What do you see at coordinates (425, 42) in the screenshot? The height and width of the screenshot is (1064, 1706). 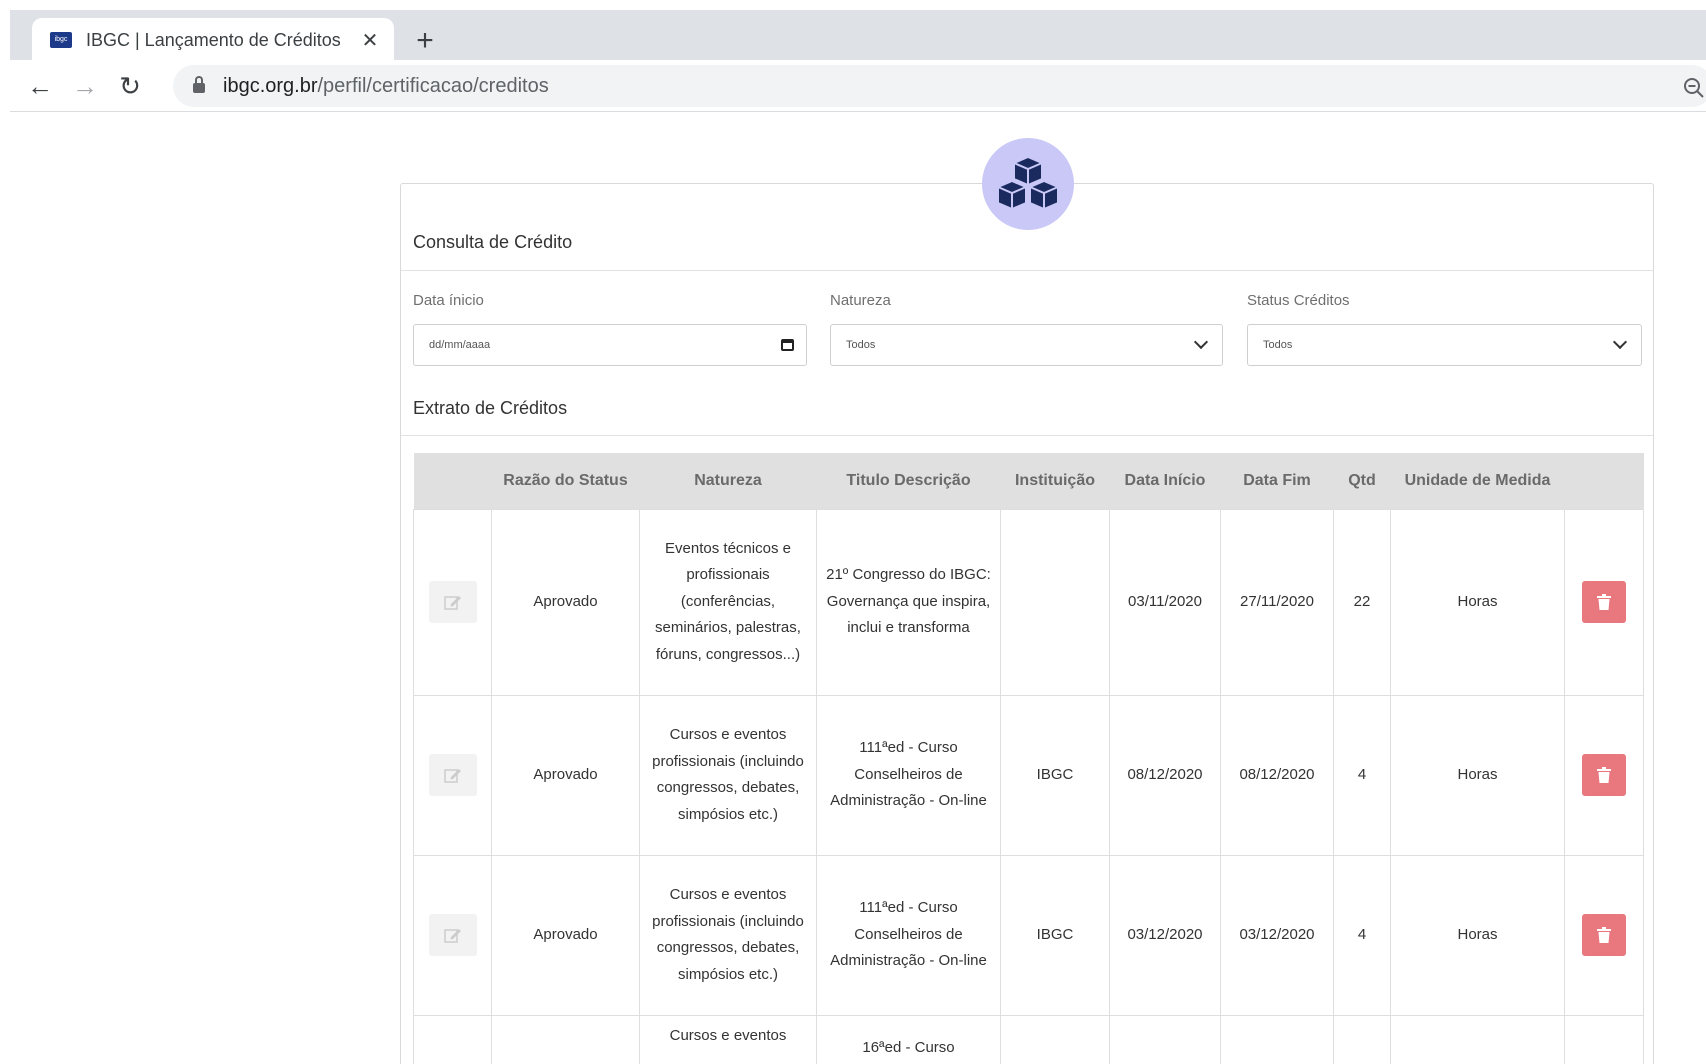 I see `new-tab-button: +` at bounding box center [425, 42].